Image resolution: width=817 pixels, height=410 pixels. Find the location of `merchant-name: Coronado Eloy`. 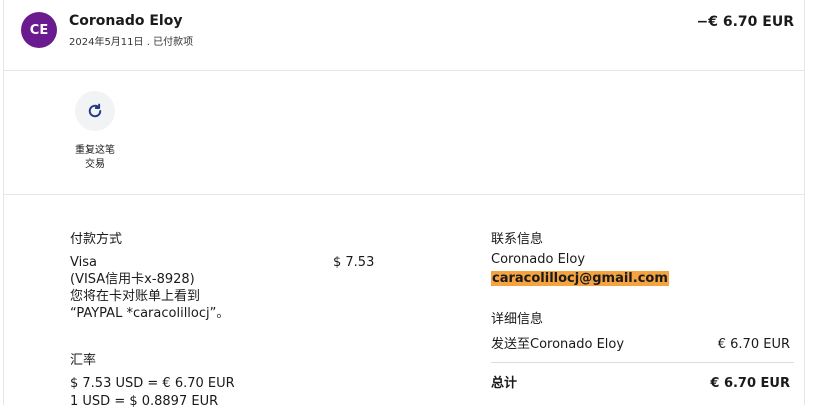

merchant-name: Coronado Eloy is located at coordinates (126, 21).